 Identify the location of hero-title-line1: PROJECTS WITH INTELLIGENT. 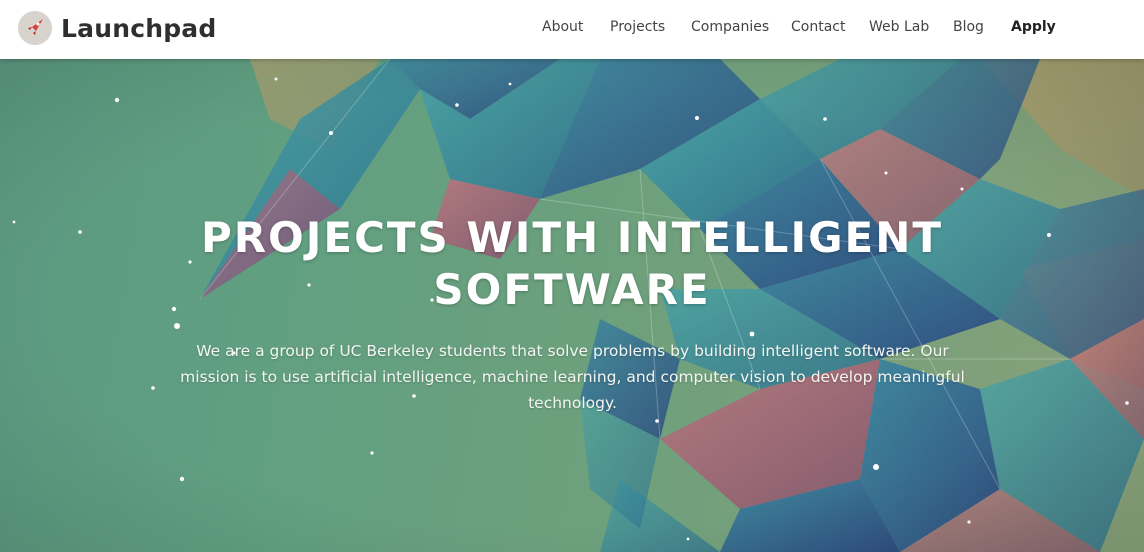
(572, 237).